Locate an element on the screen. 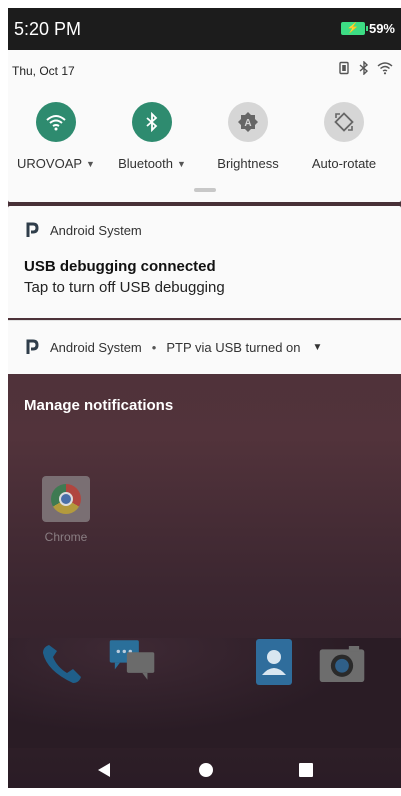 The width and height of the screenshot is (401, 796). tile-brightness-label: Brightness is located at coordinates (247, 163).